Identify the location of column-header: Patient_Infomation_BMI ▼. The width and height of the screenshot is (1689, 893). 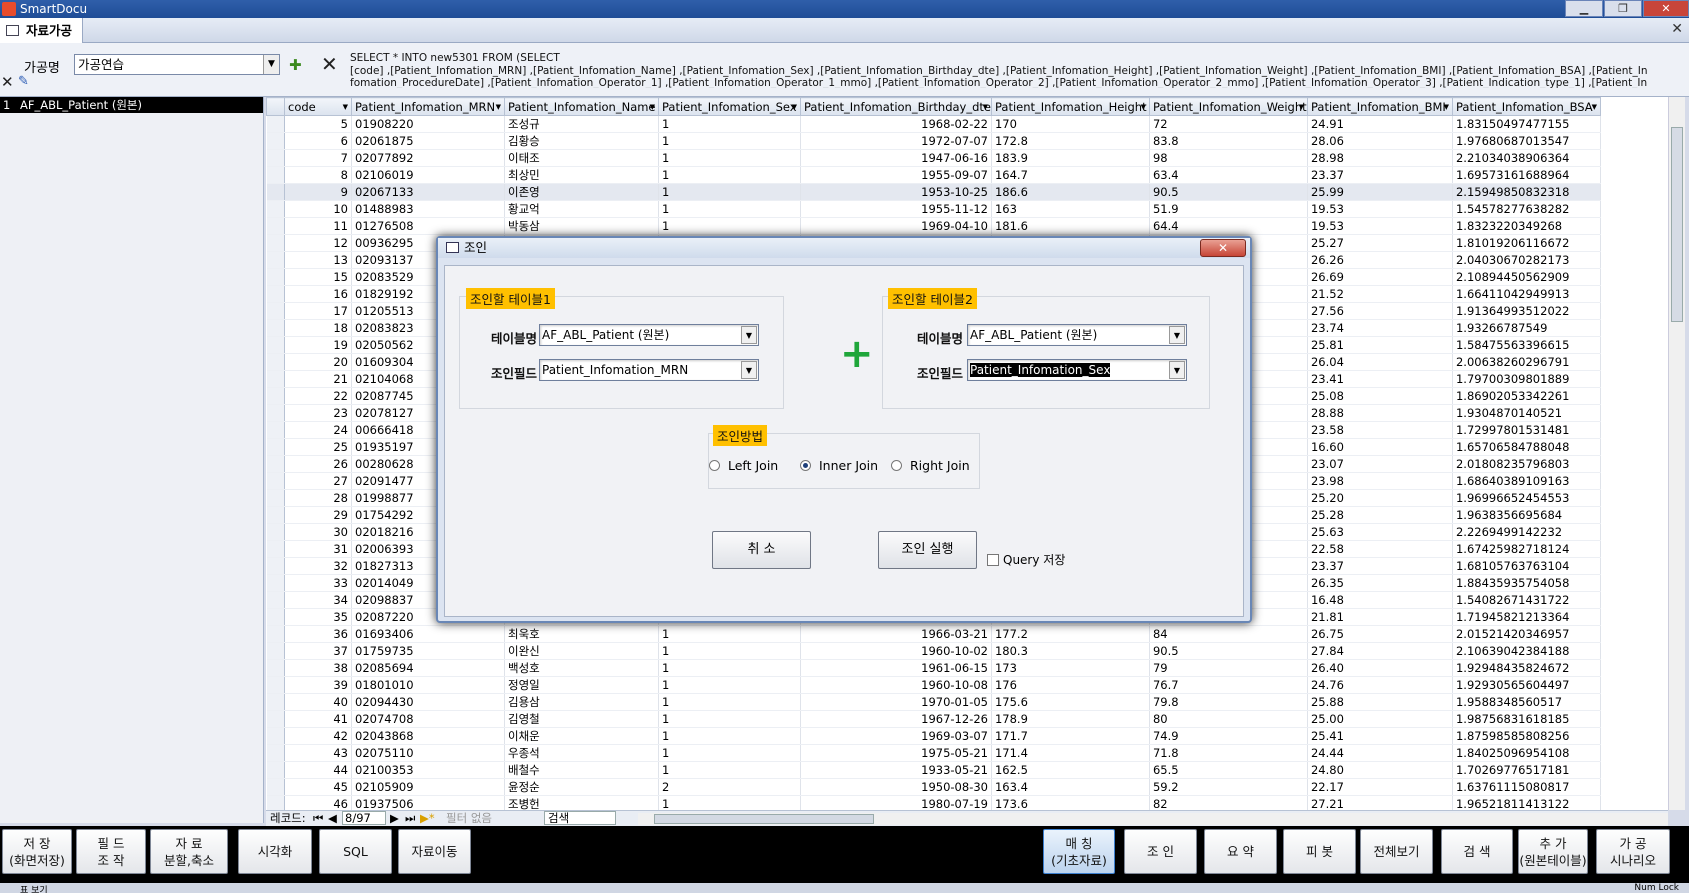
(1379, 106).